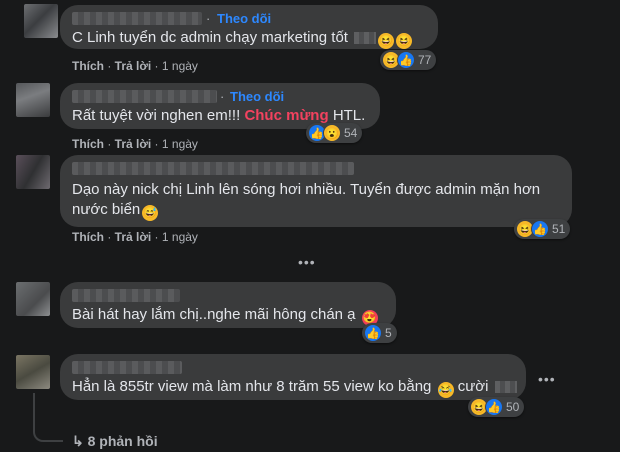 Image resolution: width=620 pixels, height=452 pixels. Describe the element at coordinates (388, 333) in the screenshot. I see `reaction-count: 5` at that location.